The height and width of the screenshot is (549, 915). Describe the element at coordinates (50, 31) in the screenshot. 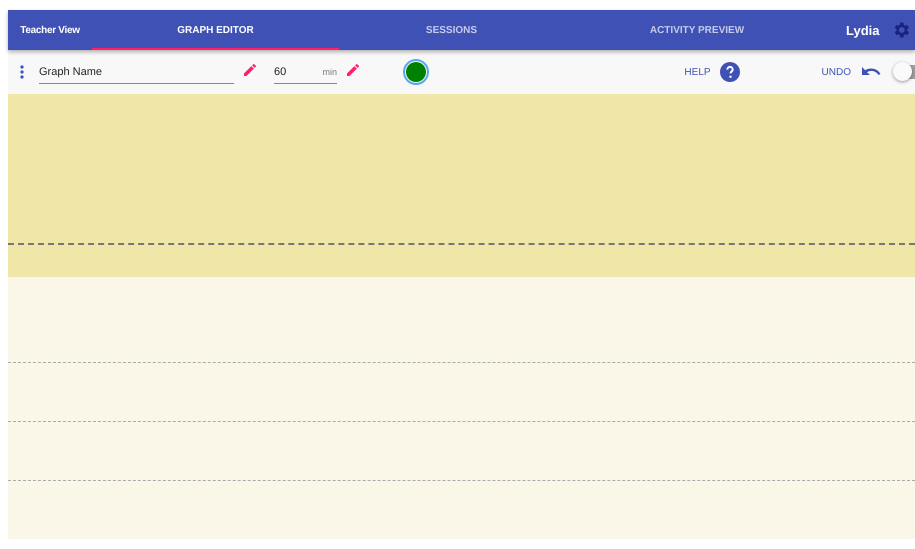

I see `app-title: Teacher View` at that location.